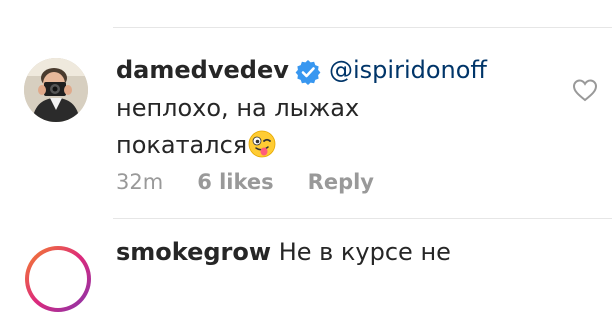 The height and width of the screenshot is (312, 612). Describe the element at coordinates (341, 182) in the screenshot. I see `reply-button: Reply` at that location.